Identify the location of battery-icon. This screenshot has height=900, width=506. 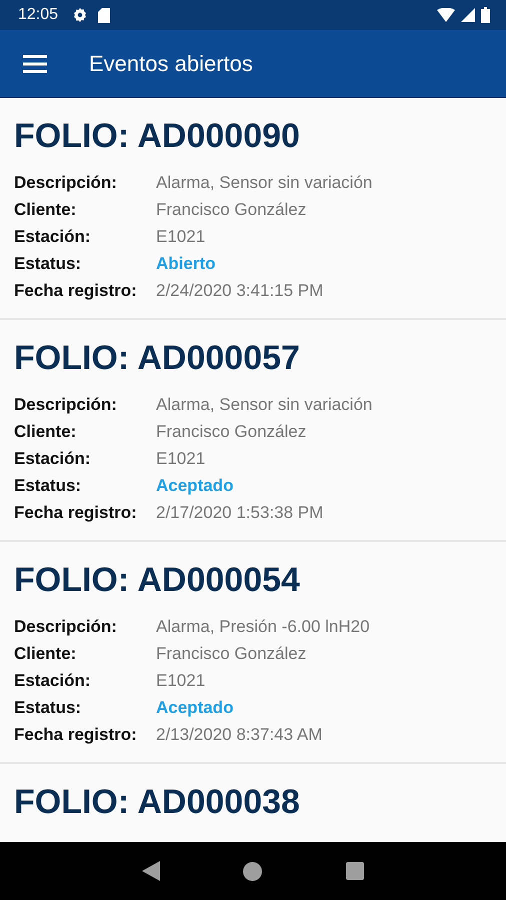
(485, 15).